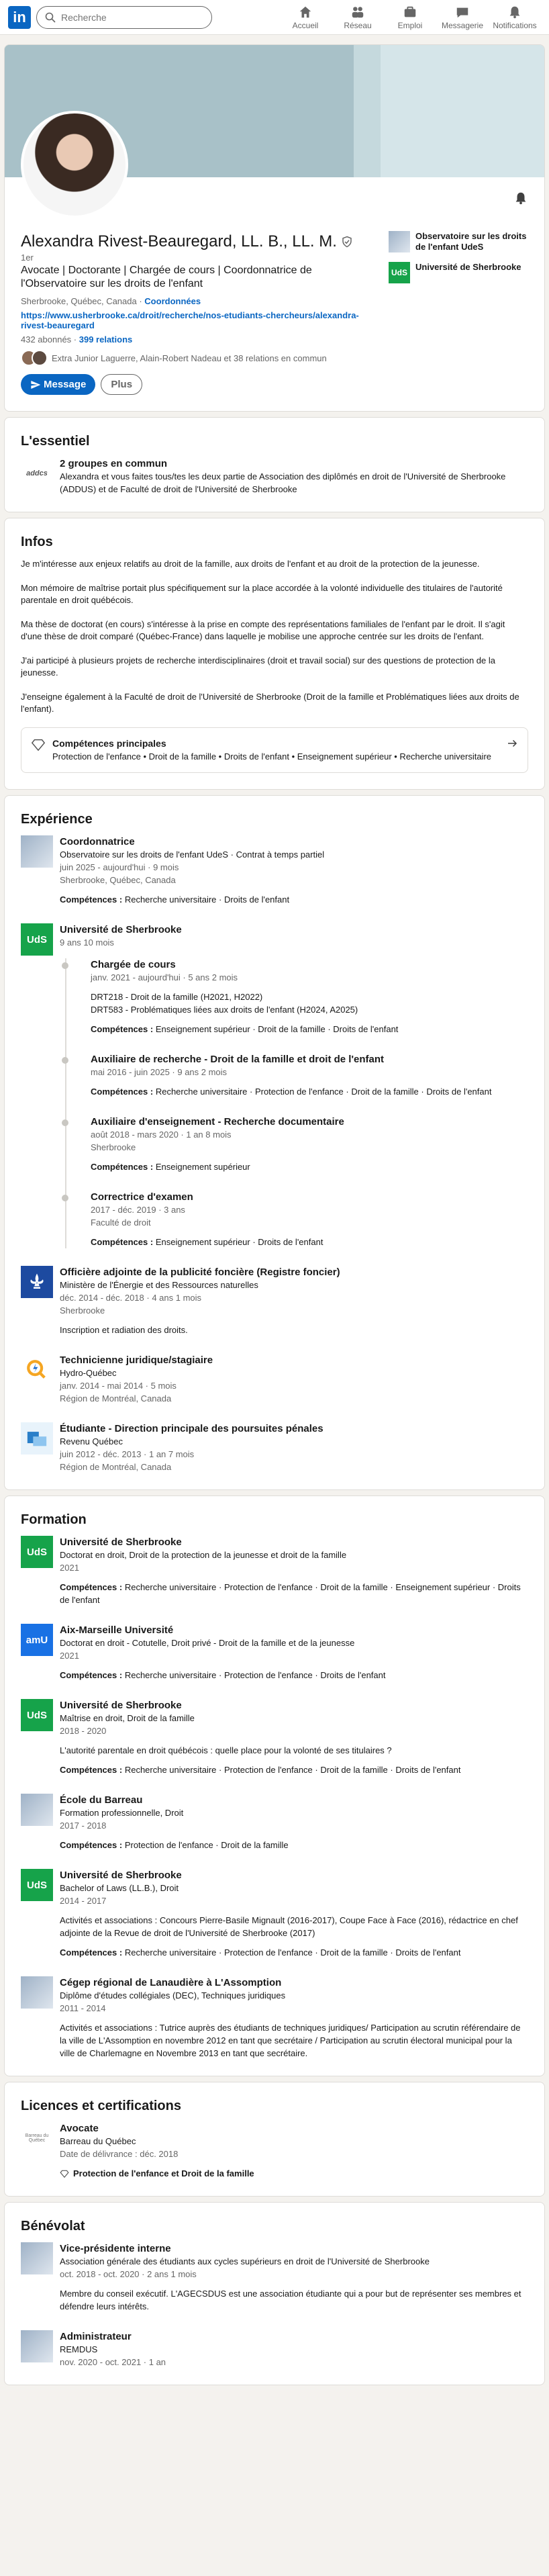 Image resolution: width=549 pixels, height=2576 pixels. Describe the element at coordinates (118, 1386) in the screenshot. I see `exp-dates: janv. 2014 - mai 2014 · 5 mois` at that location.